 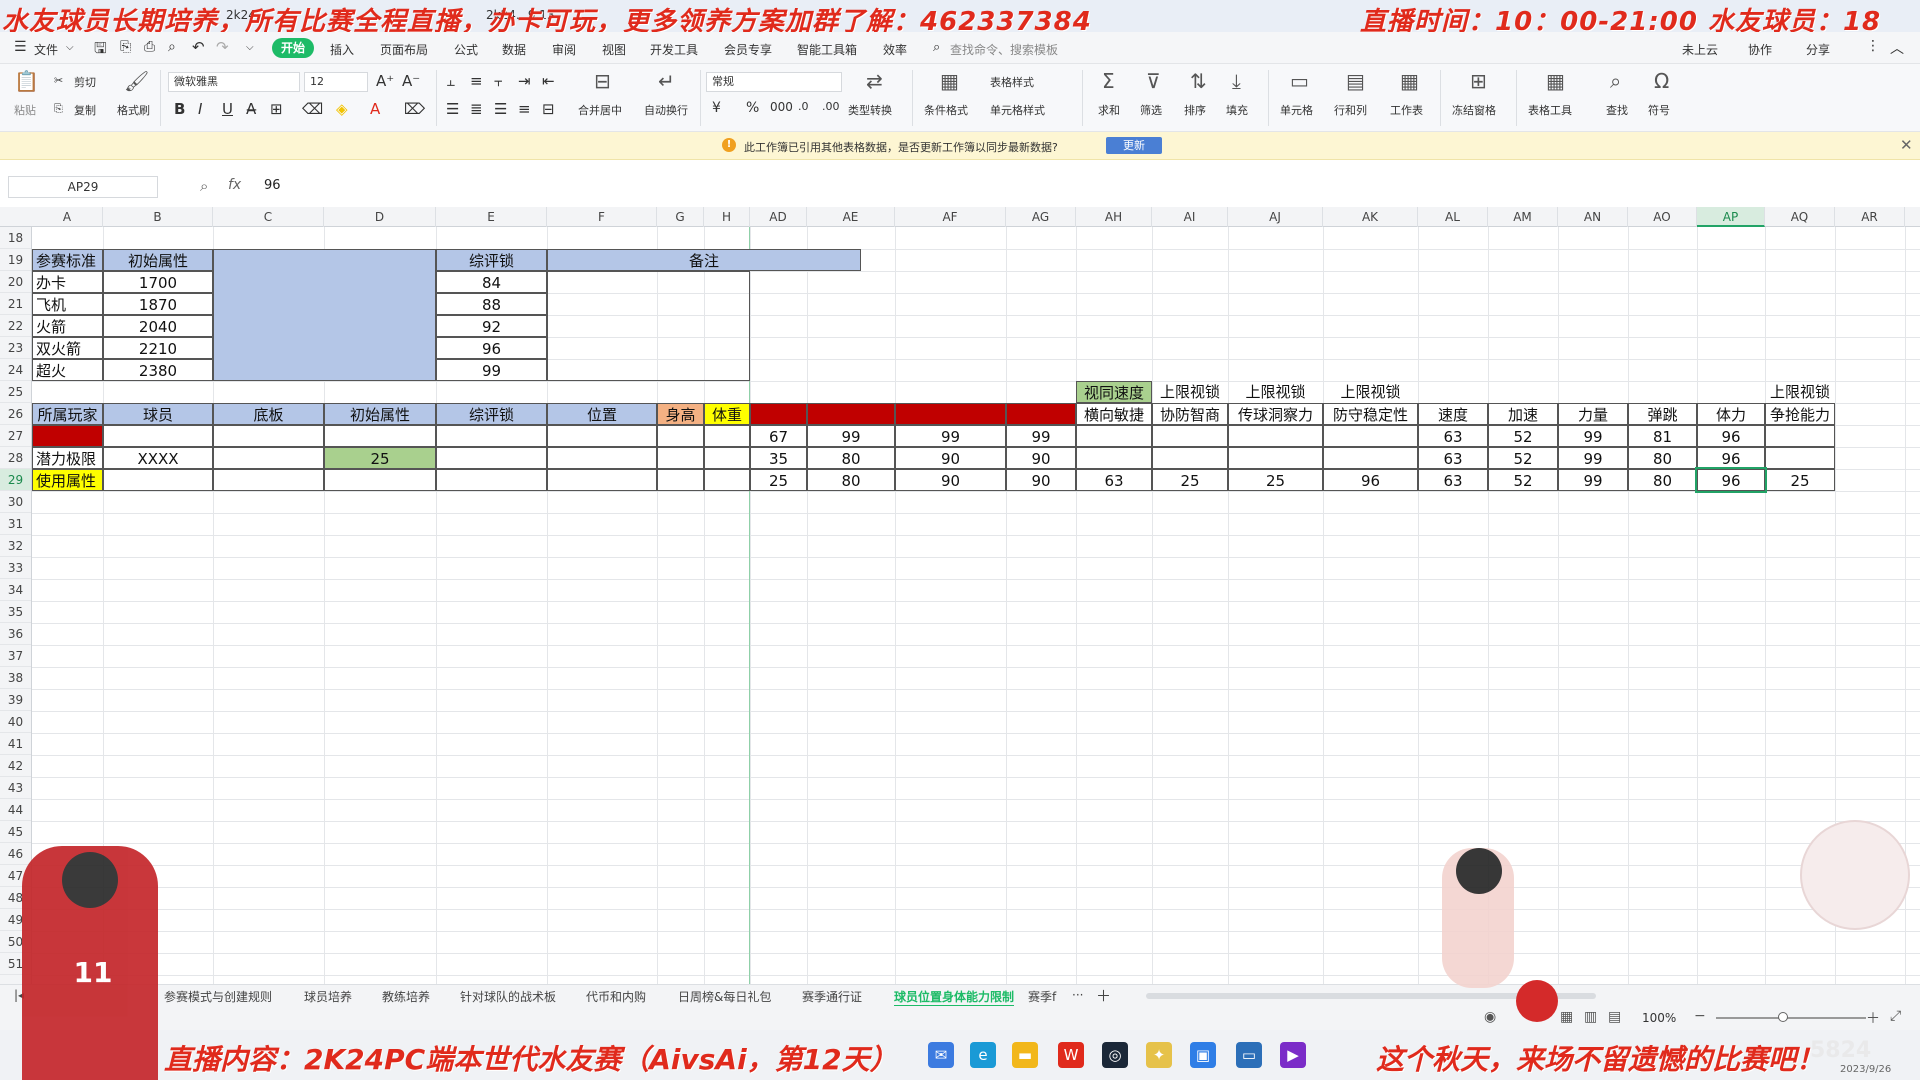 I want to click on row-header-18: 18, so click(x=15, y=238).